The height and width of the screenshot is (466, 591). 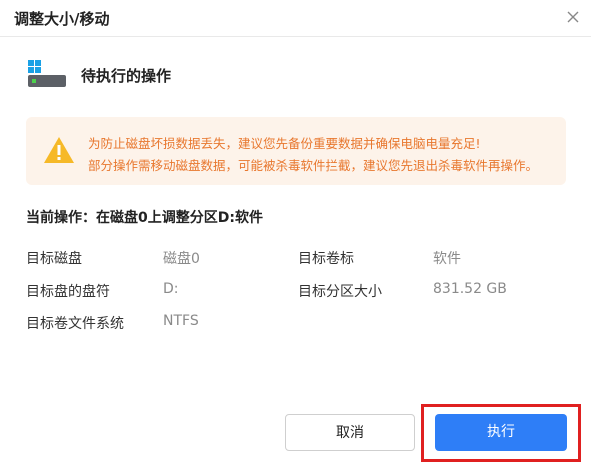 I want to click on execute-button: 执行, so click(x=501, y=432).